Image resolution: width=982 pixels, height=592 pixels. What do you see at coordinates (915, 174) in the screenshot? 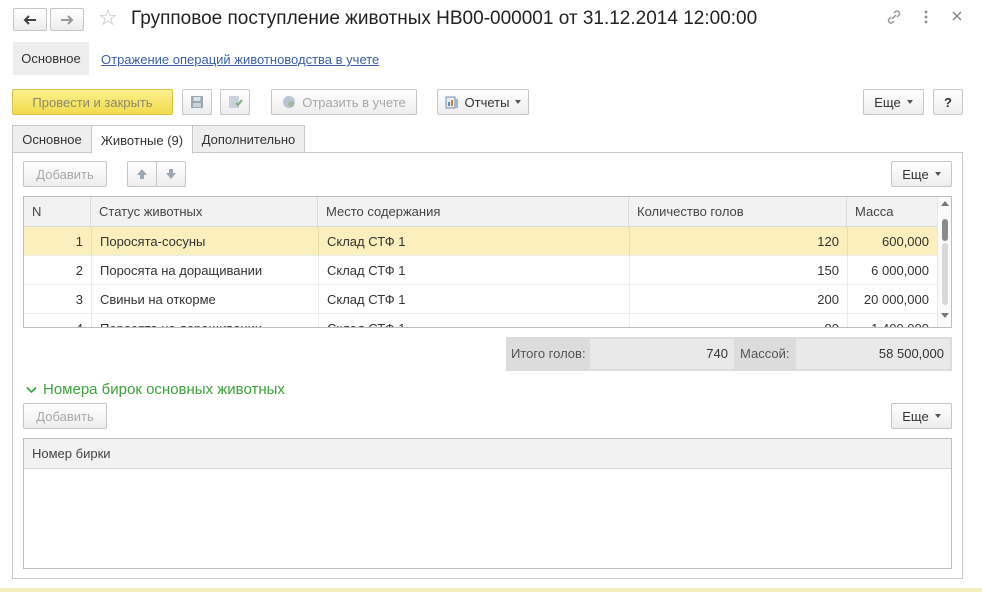
I see `animals-more-label: Еще` at bounding box center [915, 174].